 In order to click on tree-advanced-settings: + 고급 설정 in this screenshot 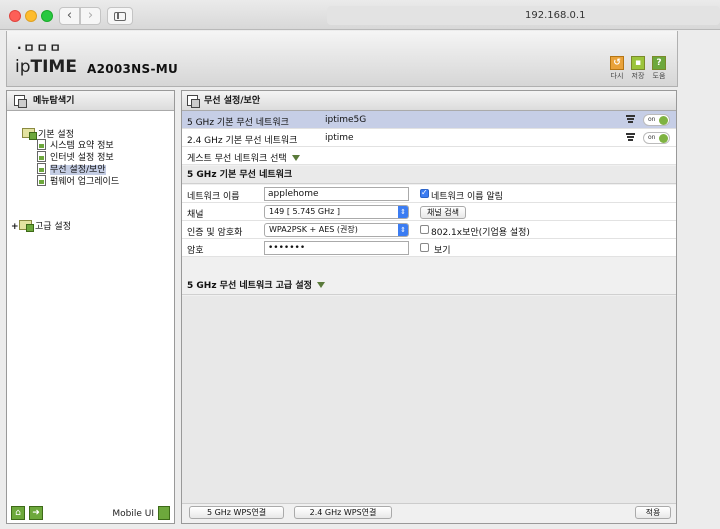, I will do `click(41, 225)`.